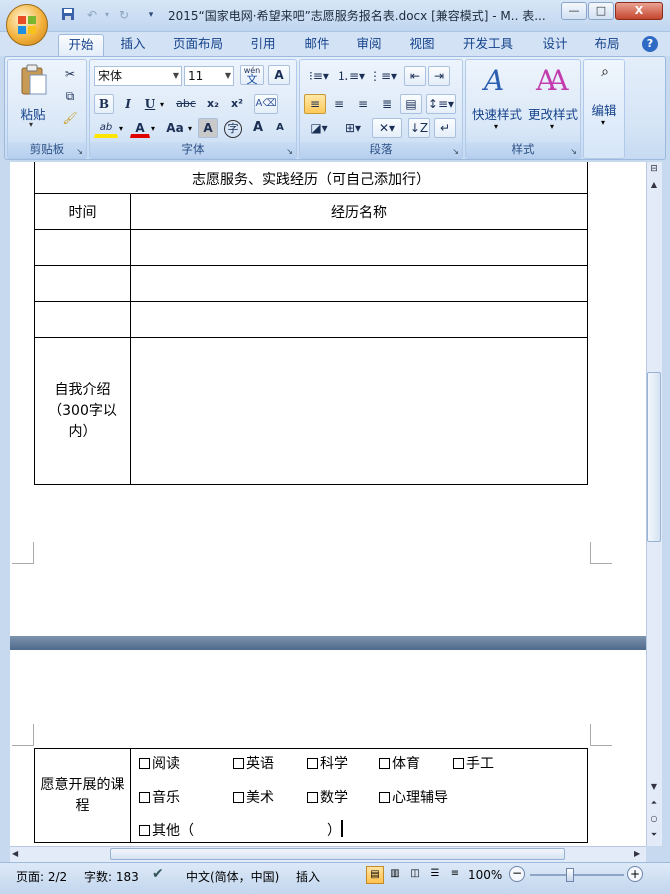 Image resolution: width=670 pixels, height=894 pixels. Describe the element at coordinates (33, 96) in the screenshot. I see `paste-button: 粘贴 ▾` at that location.